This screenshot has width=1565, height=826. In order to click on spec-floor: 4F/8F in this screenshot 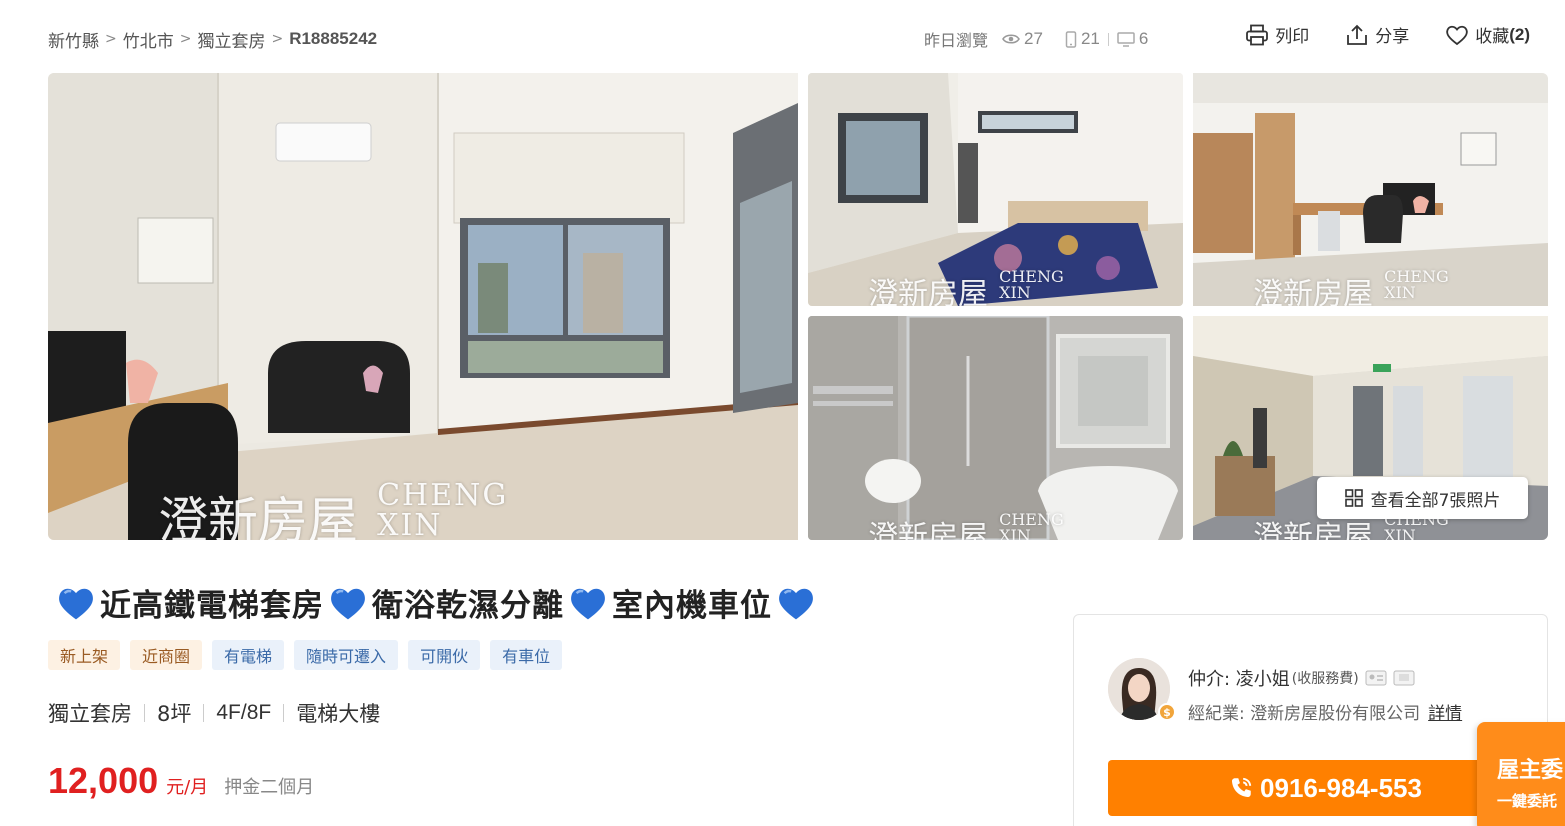, I will do `click(244, 712)`.